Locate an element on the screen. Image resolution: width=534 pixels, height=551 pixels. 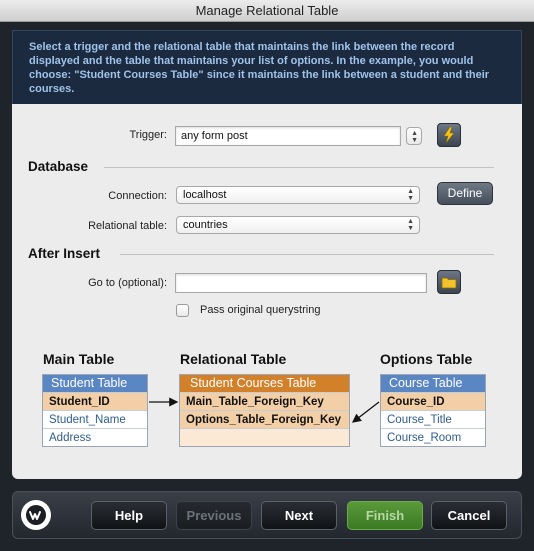
footer-bar: Help Previous Next Finish Cancel is located at coordinates (267, 515).